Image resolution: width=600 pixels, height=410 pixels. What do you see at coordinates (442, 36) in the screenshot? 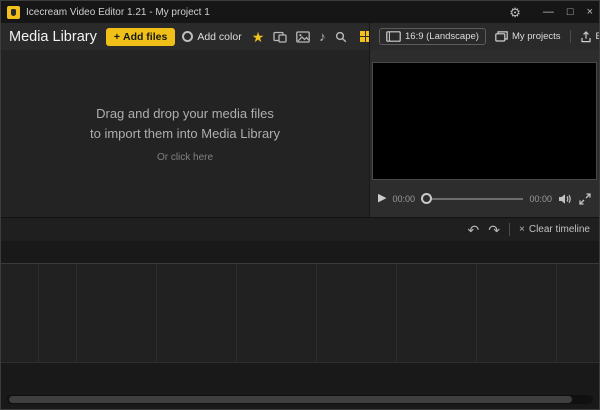
I see `aspect-ratio-label: 16:9 (Landscape)` at bounding box center [442, 36].